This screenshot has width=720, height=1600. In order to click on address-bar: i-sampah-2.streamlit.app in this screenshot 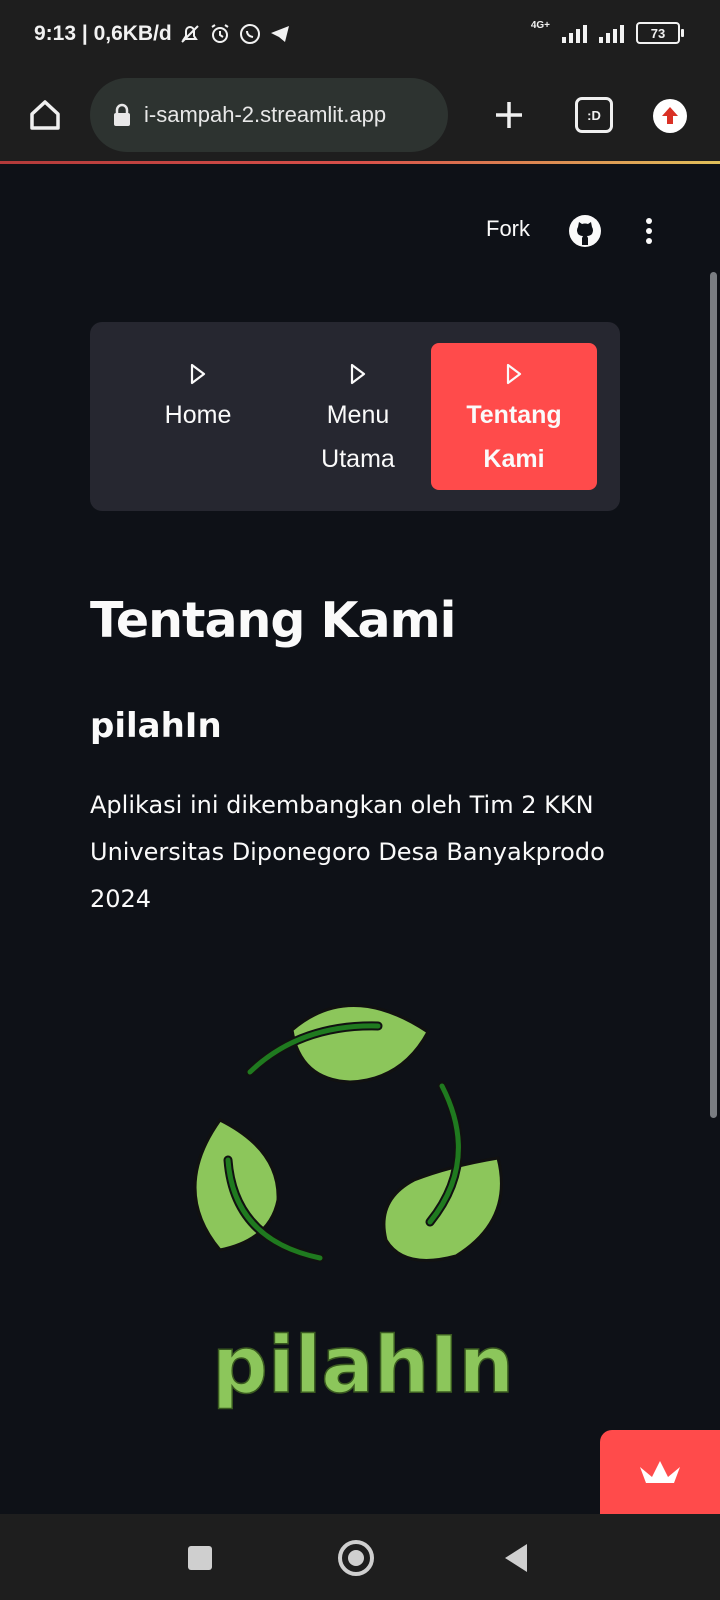, I will do `click(269, 115)`.